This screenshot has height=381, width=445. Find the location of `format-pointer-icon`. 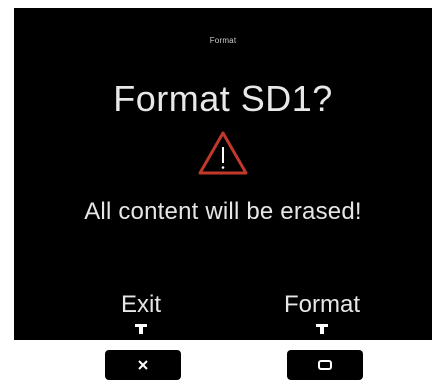

format-pointer-icon is located at coordinates (322, 329).